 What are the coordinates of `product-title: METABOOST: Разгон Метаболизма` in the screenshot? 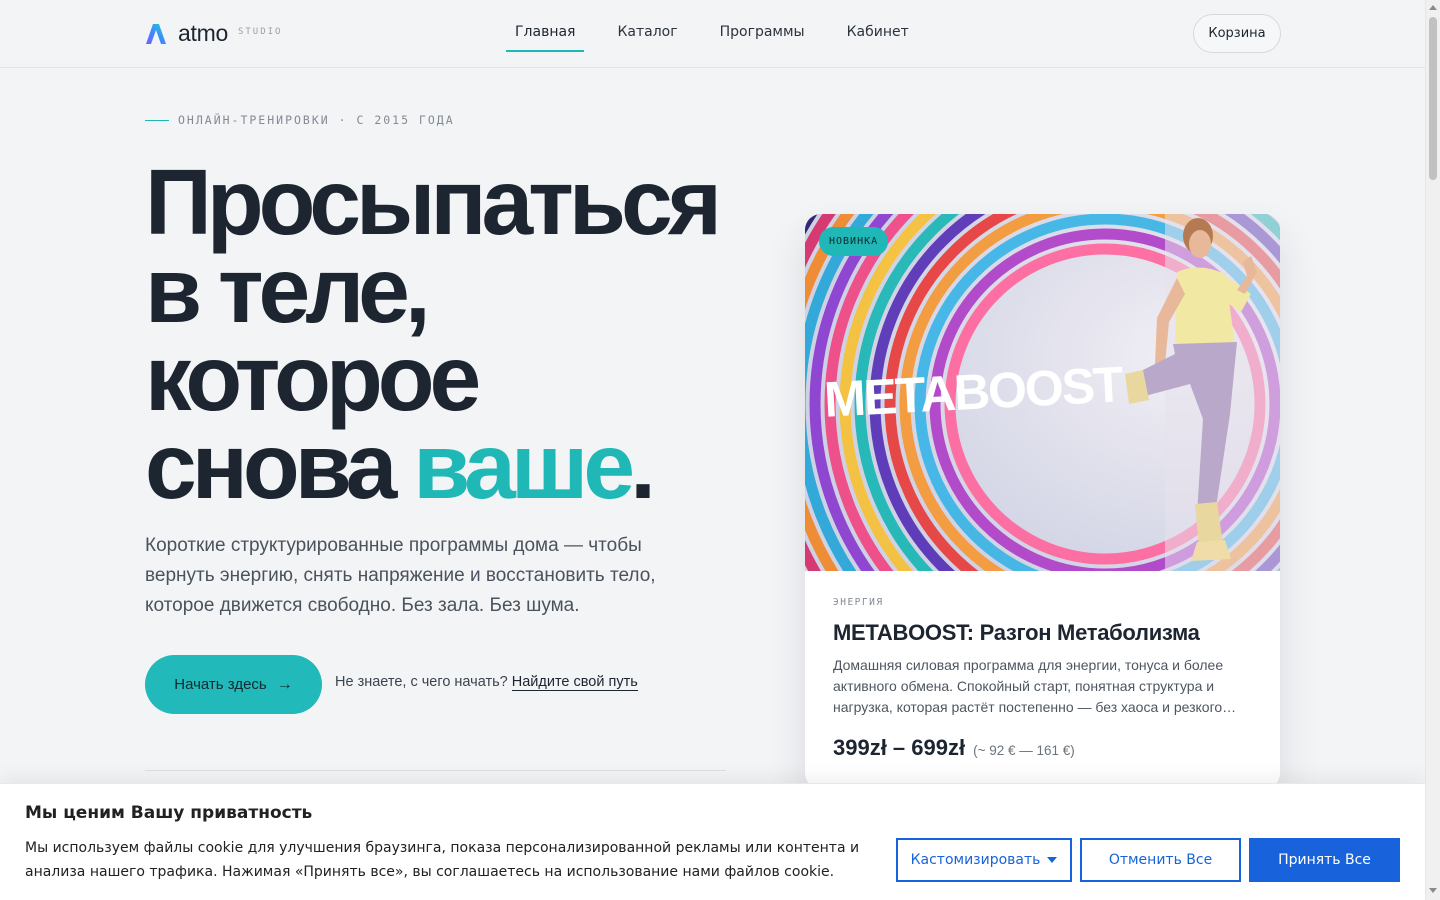 It's located at (1043, 633).